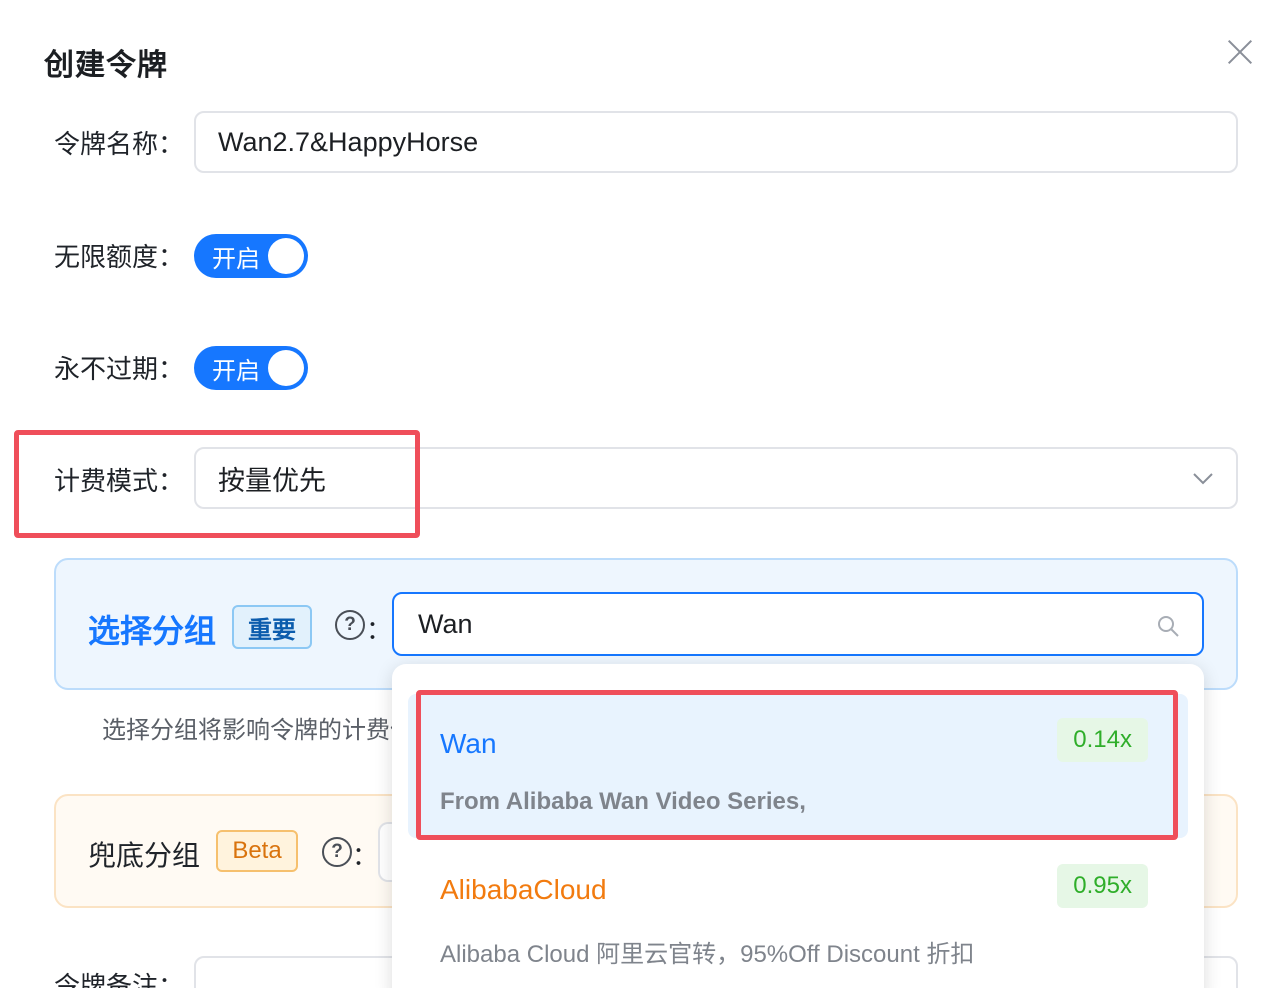 The image size is (1286, 988). What do you see at coordinates (119, 144) in the screenshot?
I see `token-name-label: 令牌名称：` at bounding box center [119, 144].